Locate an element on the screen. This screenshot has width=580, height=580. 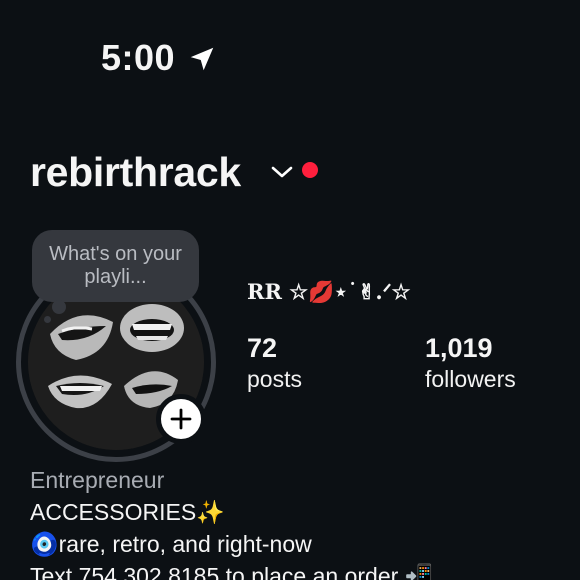
stat-followers: 1,019 followers is located at coordinates (470, 363).